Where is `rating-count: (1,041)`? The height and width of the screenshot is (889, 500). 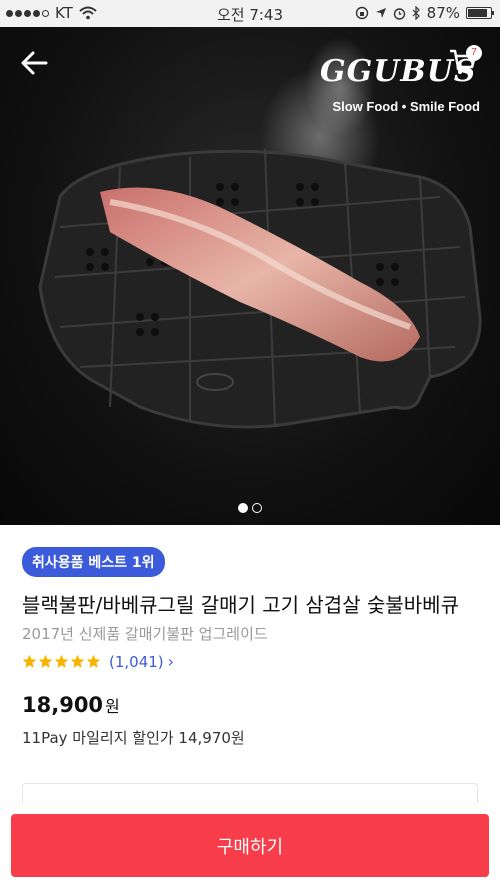
rating-count: (1,041) is located at coordinates (136, 662).